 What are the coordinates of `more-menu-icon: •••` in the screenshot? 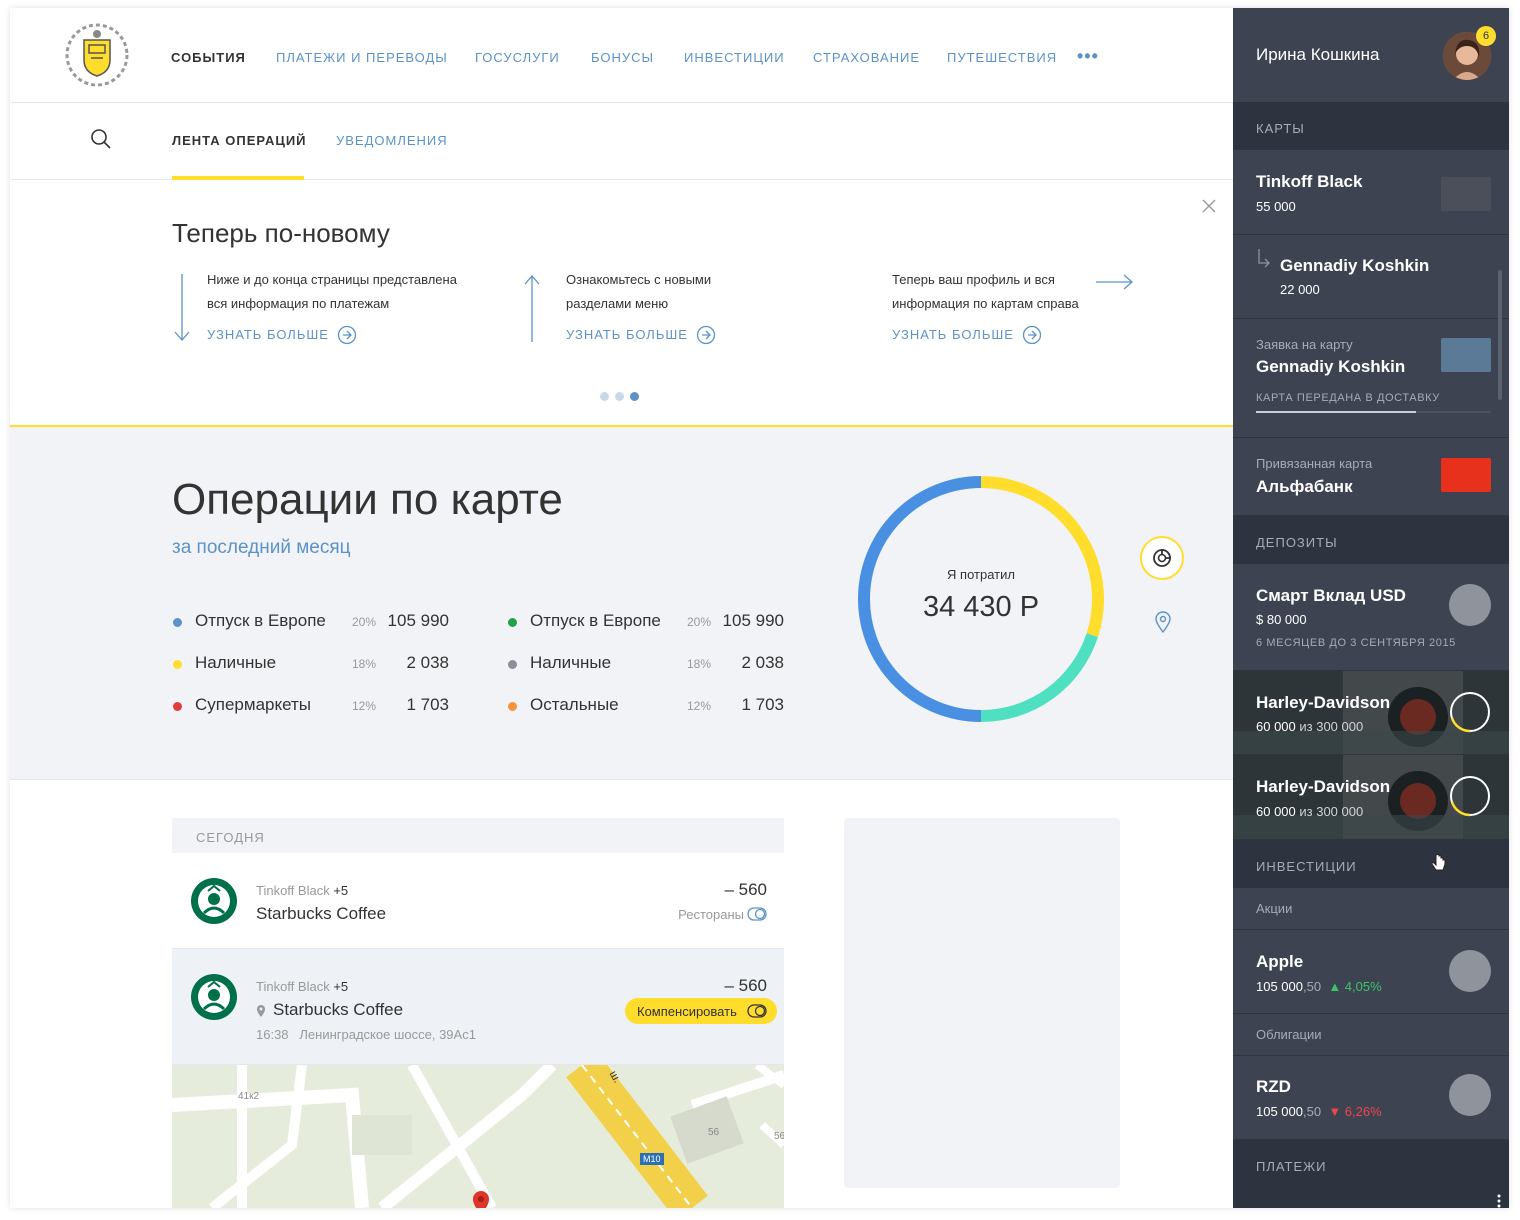 It's located at (1088, 56).